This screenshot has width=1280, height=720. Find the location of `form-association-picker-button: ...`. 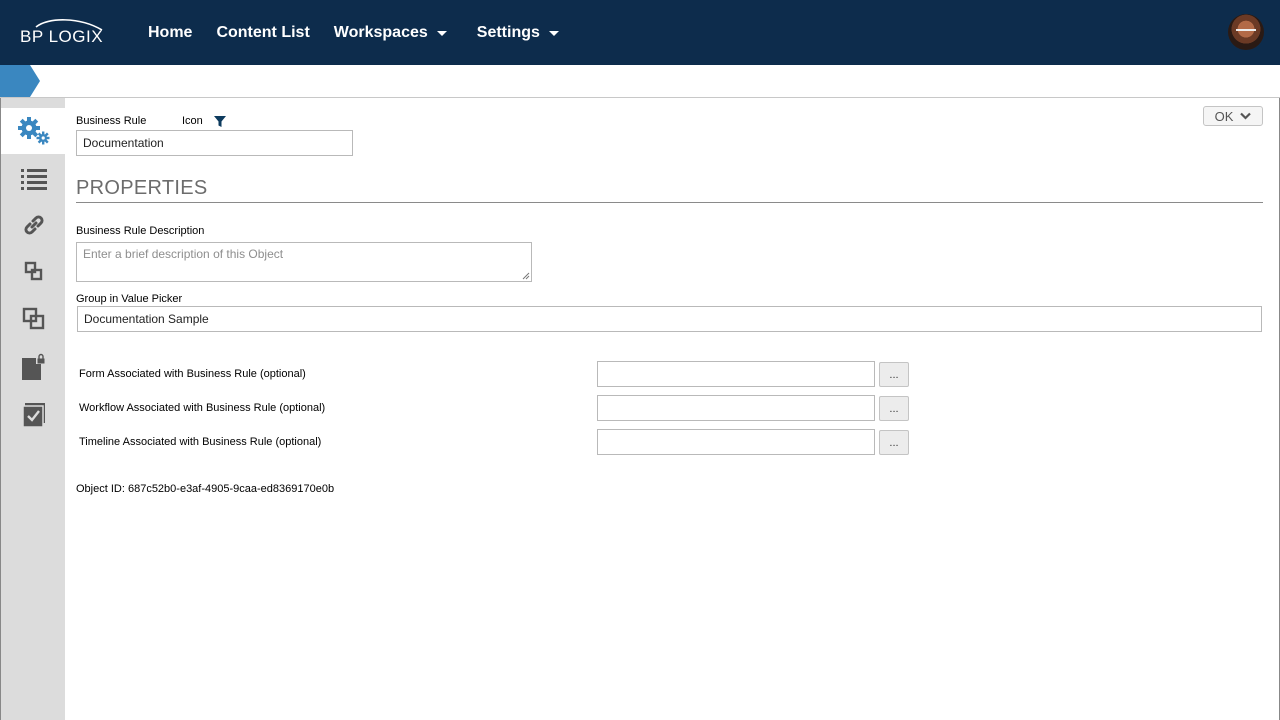

form-association-picker-button: ... is located at coordinates (894, 374).